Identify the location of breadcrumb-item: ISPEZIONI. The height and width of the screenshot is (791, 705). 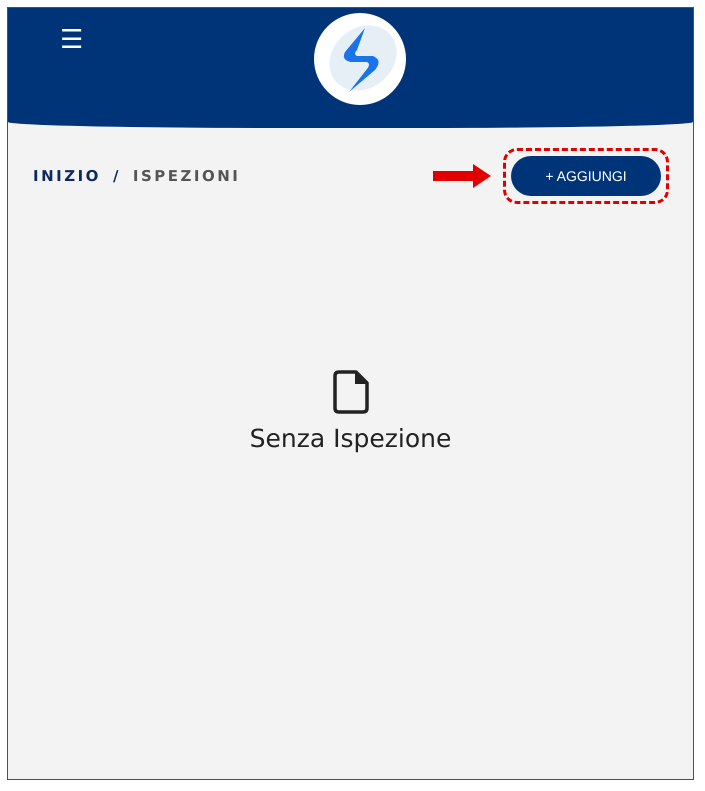
(186, 176).